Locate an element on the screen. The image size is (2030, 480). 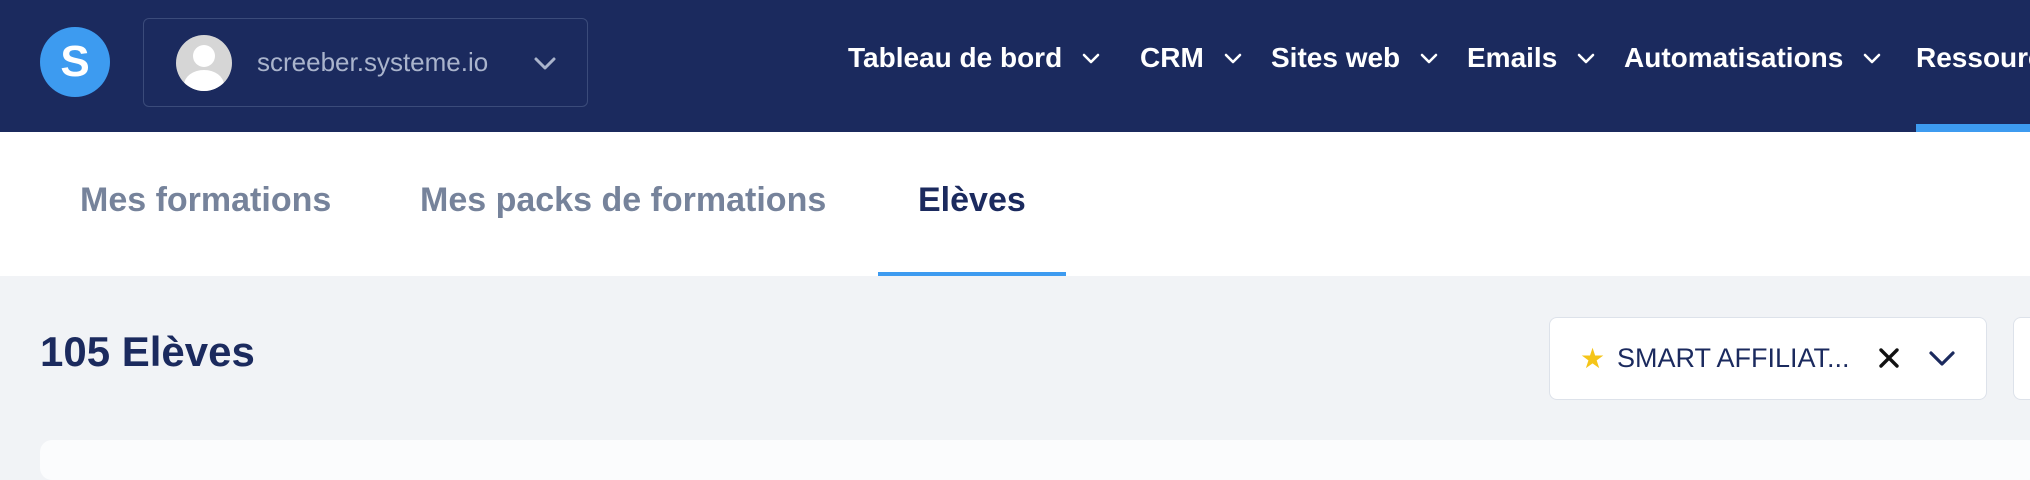
nav-item-automatisations: Automatisations is located at coordinates (1753, 58).